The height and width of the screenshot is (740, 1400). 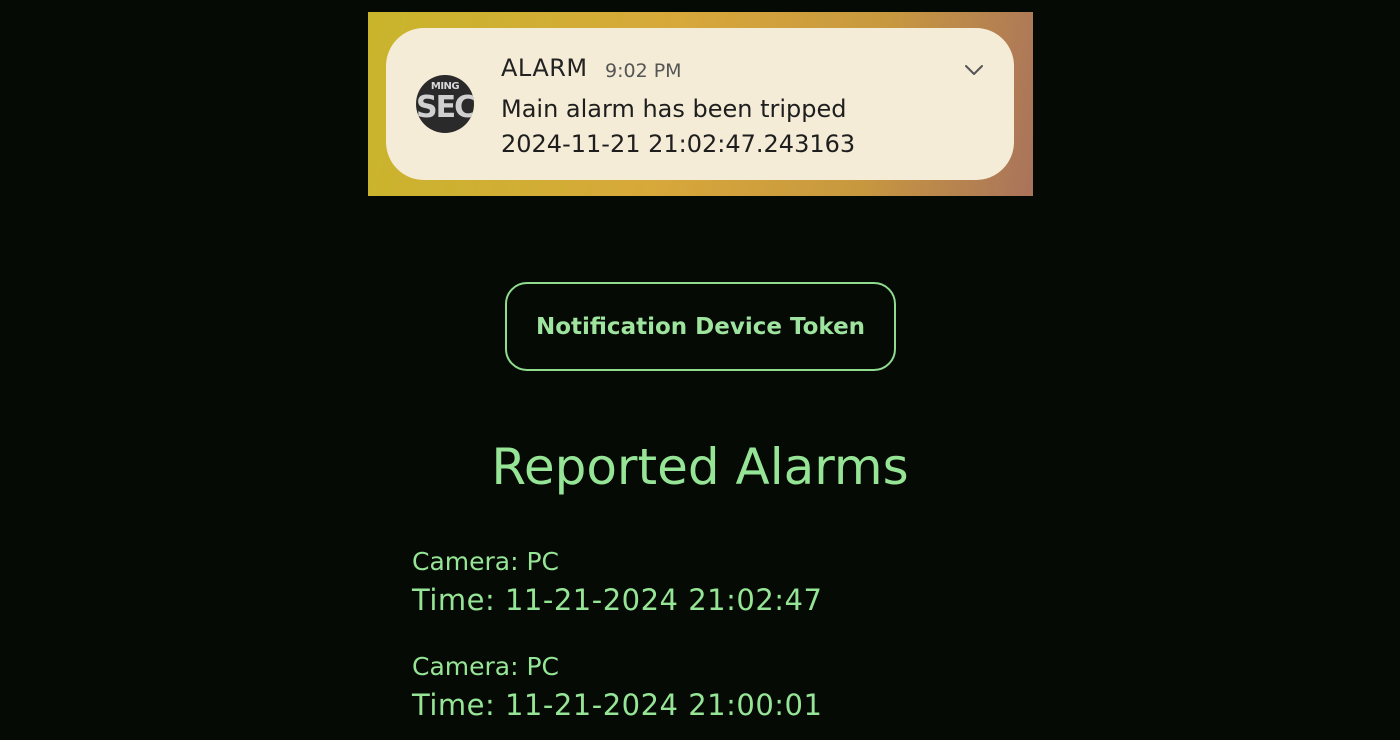 I want to click on list-item: Camera: PC Time: 11-21-2024 21:02:47, so click(x=712, y=596).